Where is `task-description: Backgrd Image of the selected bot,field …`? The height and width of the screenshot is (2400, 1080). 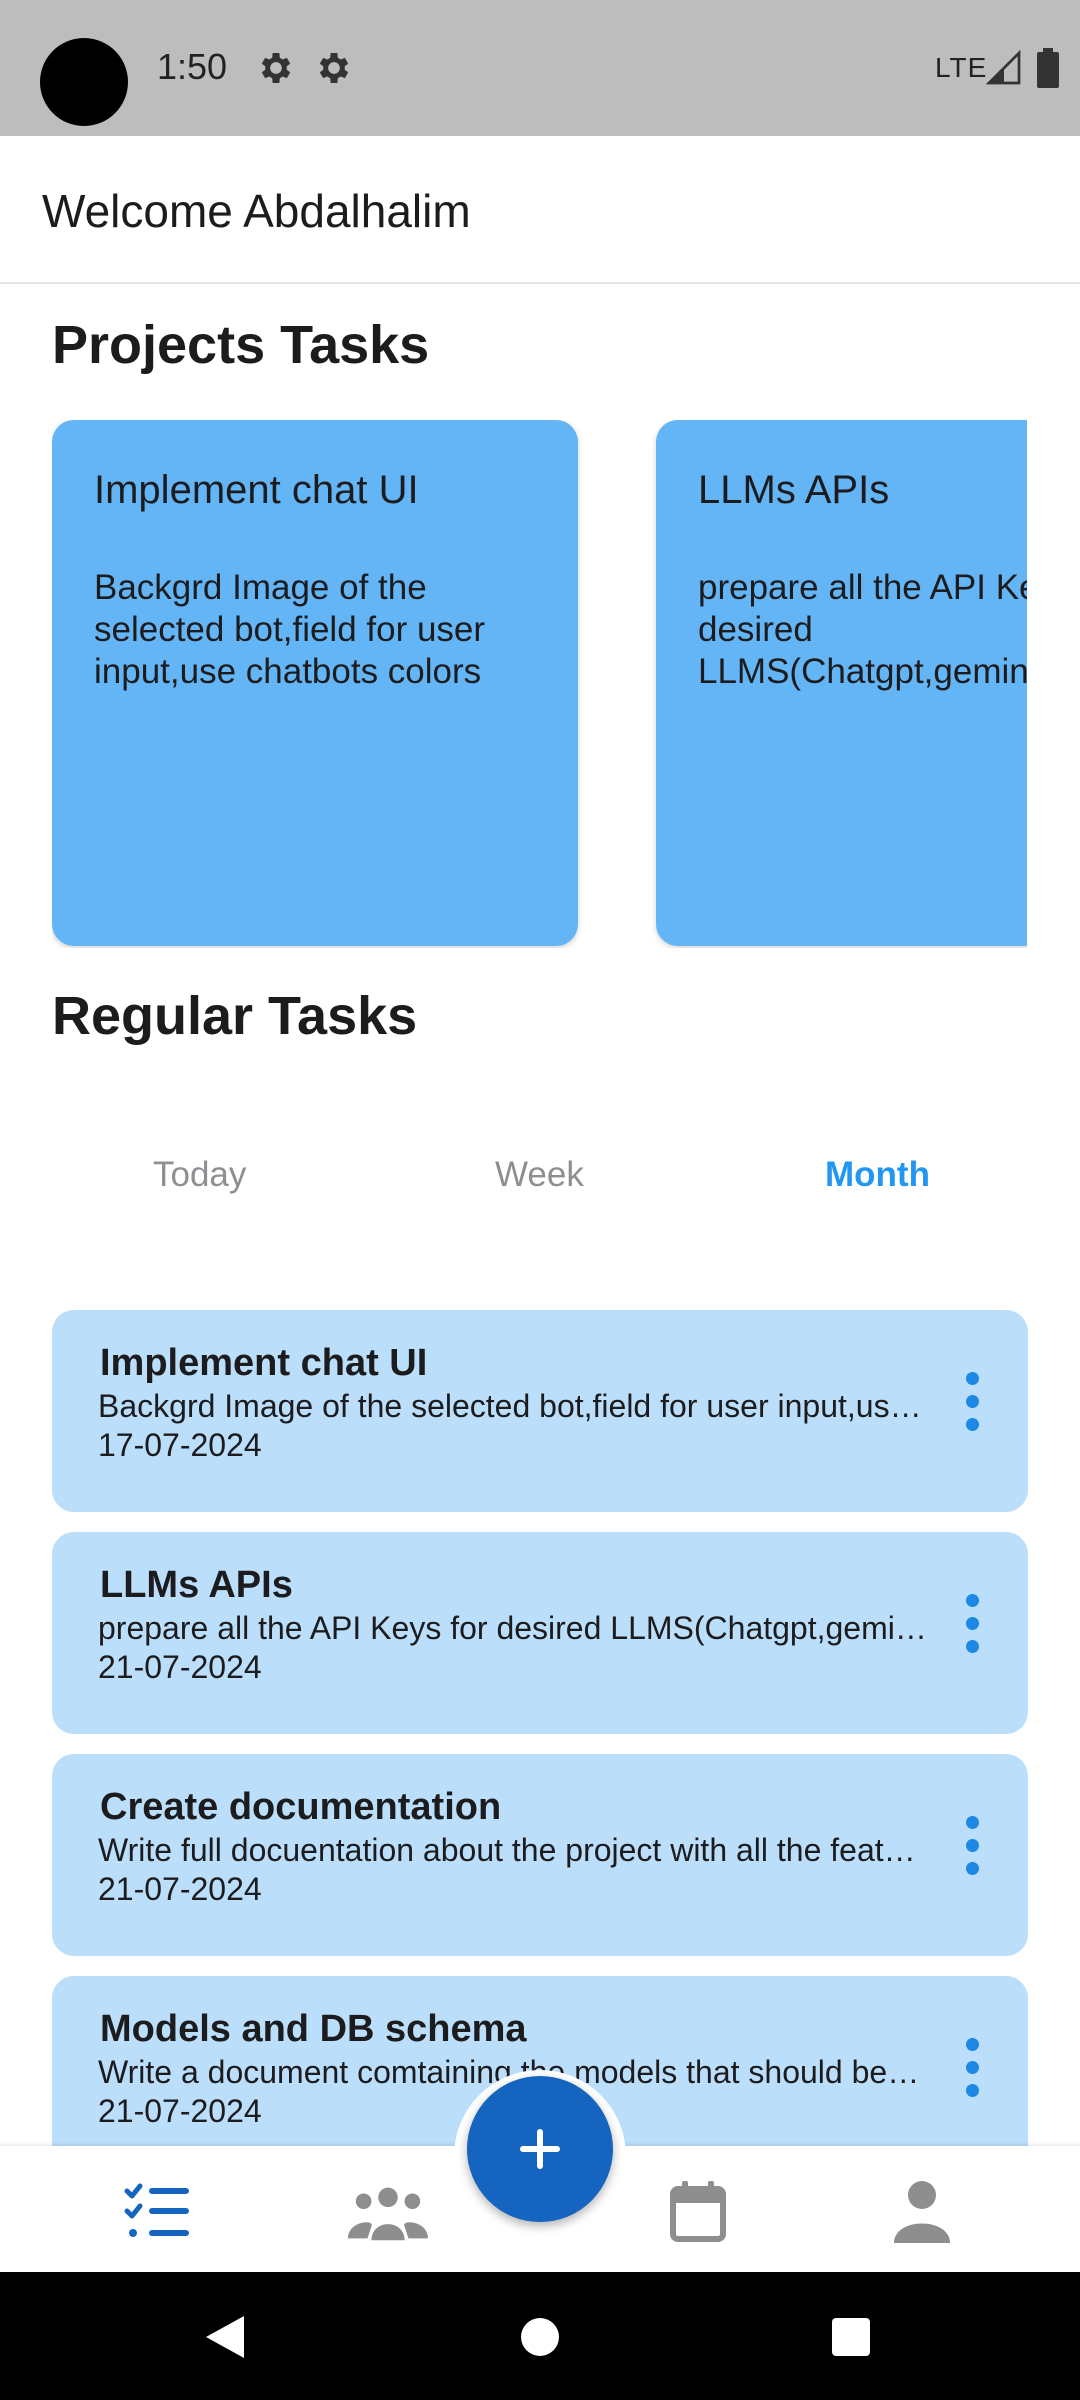 task-description: Backgrd Image of the selected bot,field … is located at coordinates (513, 1406).